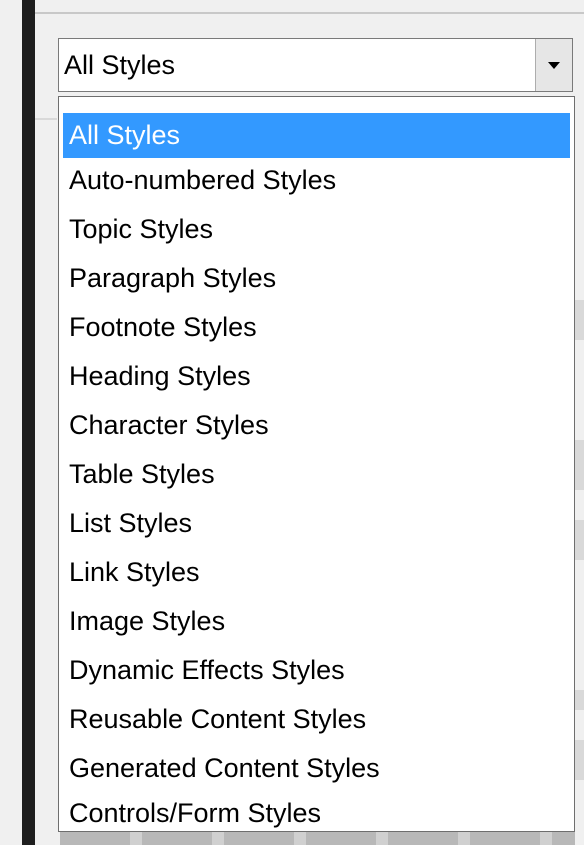  I want to click on option-footnote-styles: Footnote Styles, so click(316, 327).